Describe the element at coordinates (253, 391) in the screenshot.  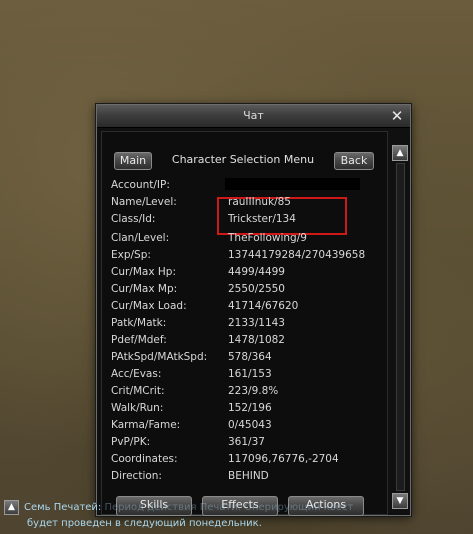
I see `value-crit: 223/9.8%` at that location.